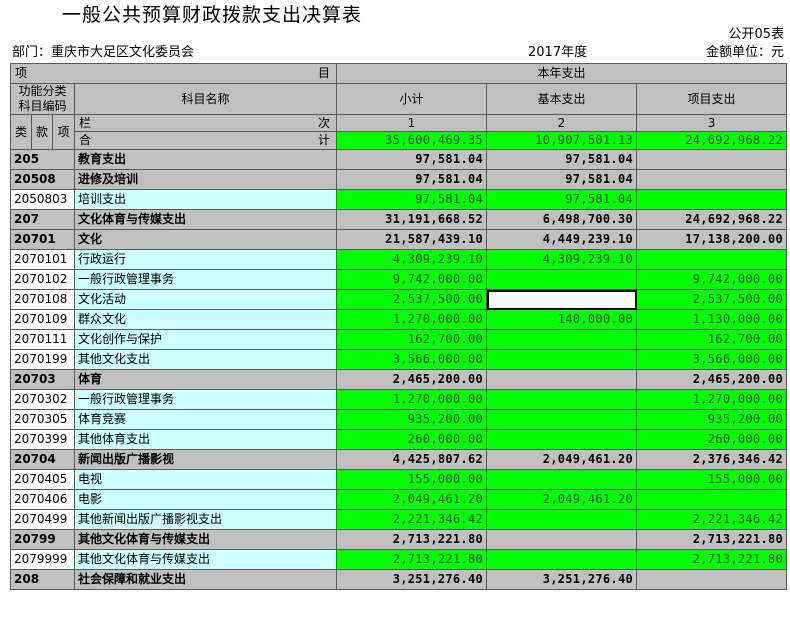 The image size is (790, 622). Describe the element at coordinates (42, 419) in the screenshot. I see `row-code-cell: 2070305` at that location.